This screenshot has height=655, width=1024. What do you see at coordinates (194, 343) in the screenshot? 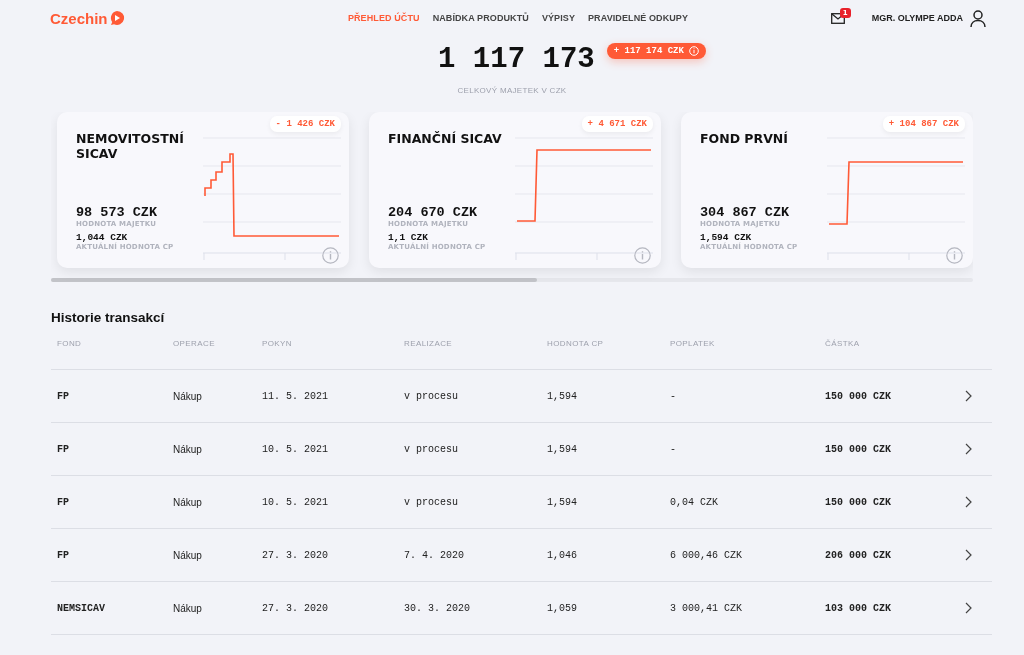
I see `column-header: OPERACE` at bounding box center [194, 343].